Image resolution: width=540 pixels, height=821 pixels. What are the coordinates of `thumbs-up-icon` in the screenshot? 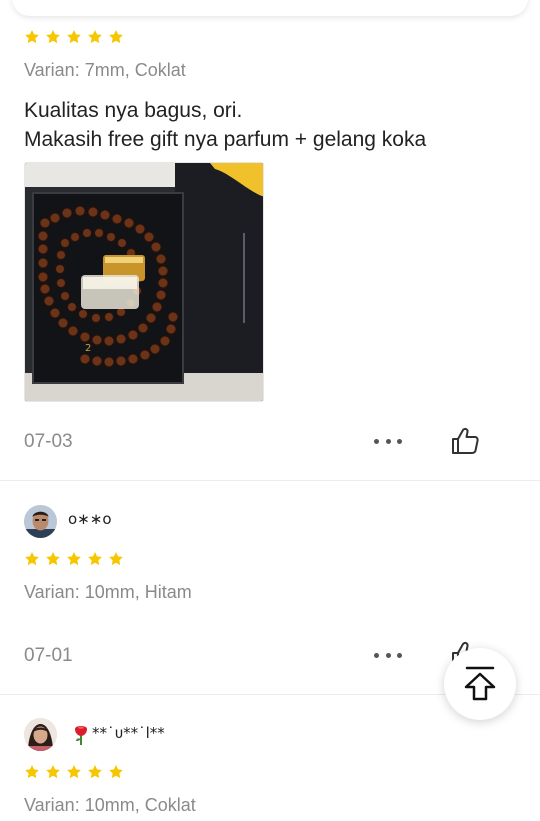 It's located at (465, 441).